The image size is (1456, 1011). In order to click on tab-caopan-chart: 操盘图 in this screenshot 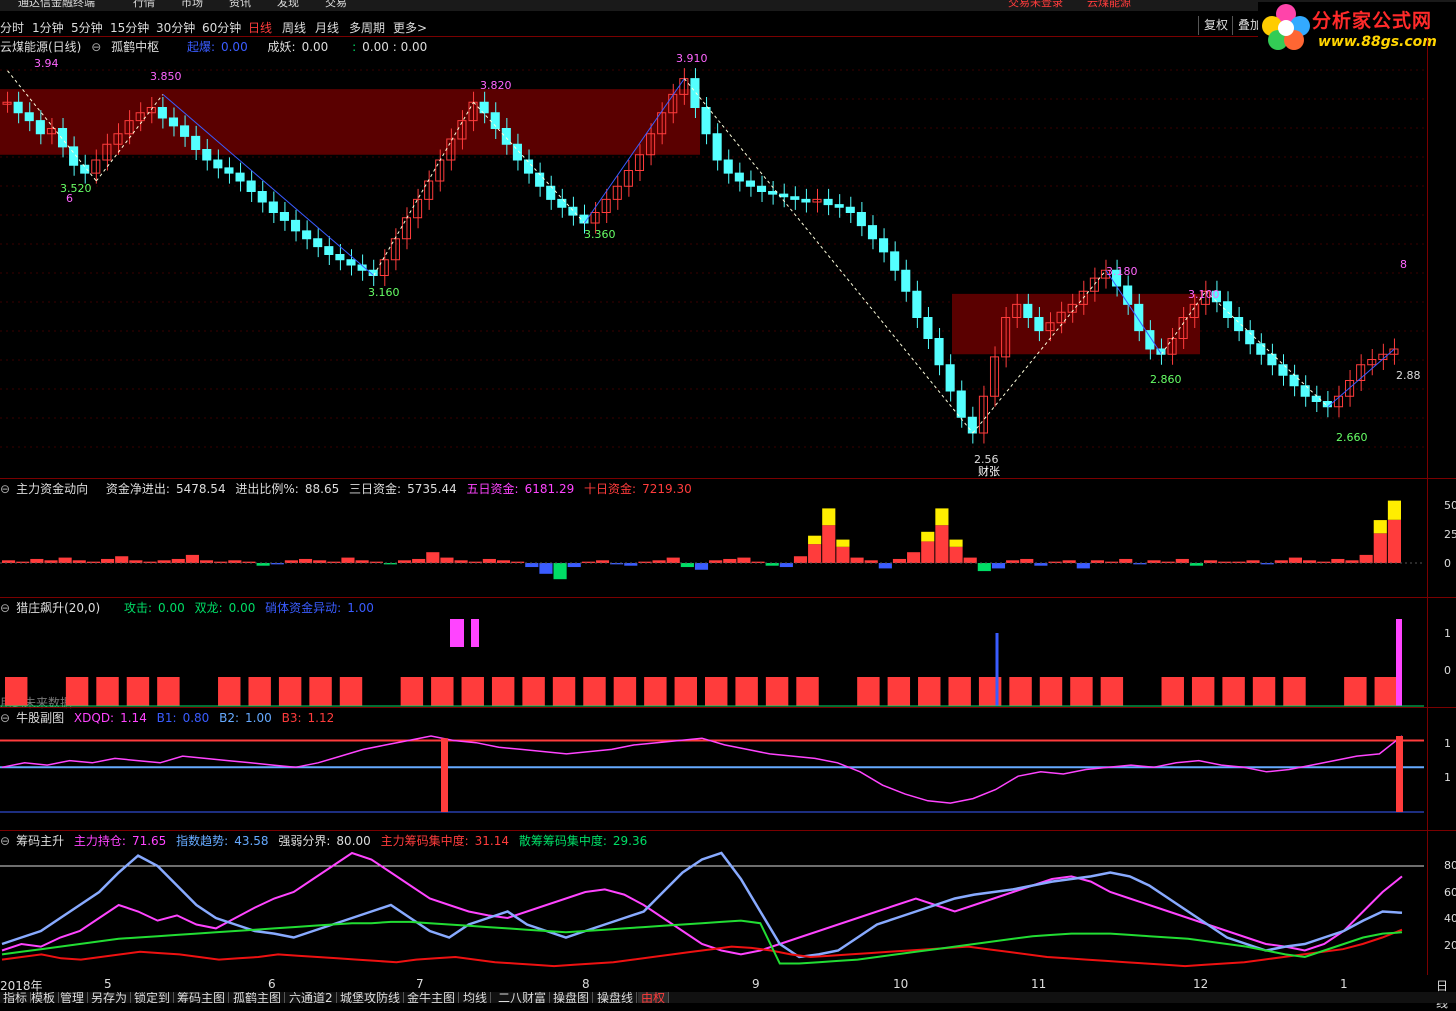, I will do `click(572, 997)`.